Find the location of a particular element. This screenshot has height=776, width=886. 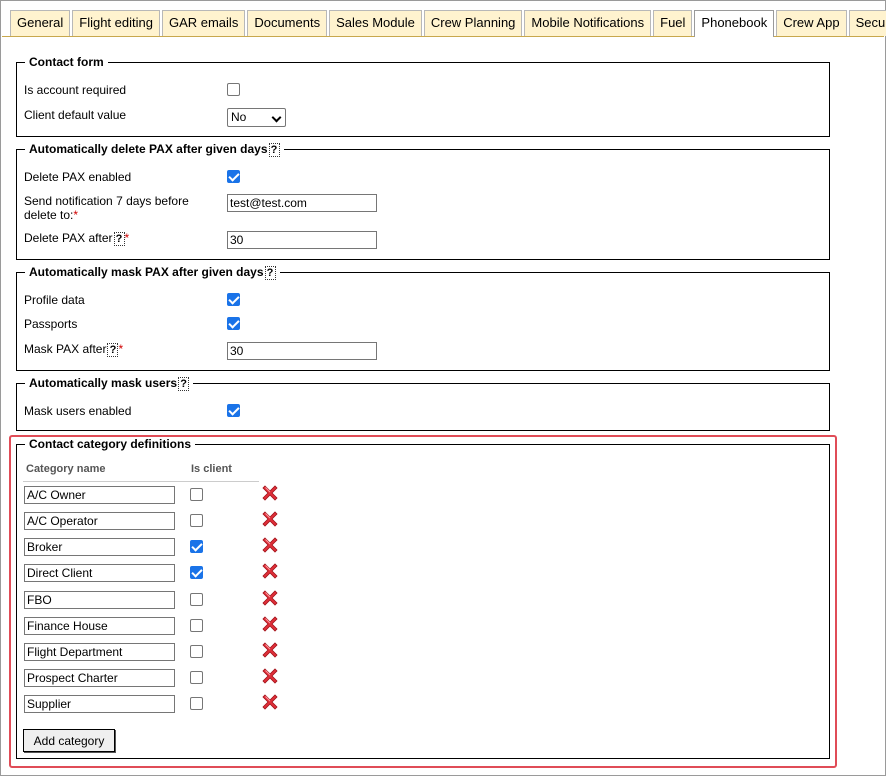

category-name-input: Broker is located at coordinates (99, 547).